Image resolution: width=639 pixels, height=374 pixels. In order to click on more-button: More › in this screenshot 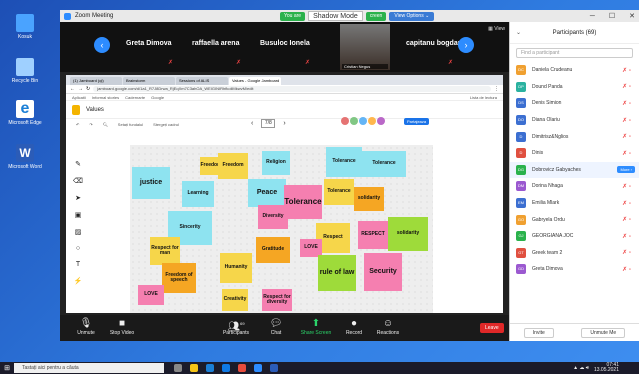, I will do `click(626, 170)`.